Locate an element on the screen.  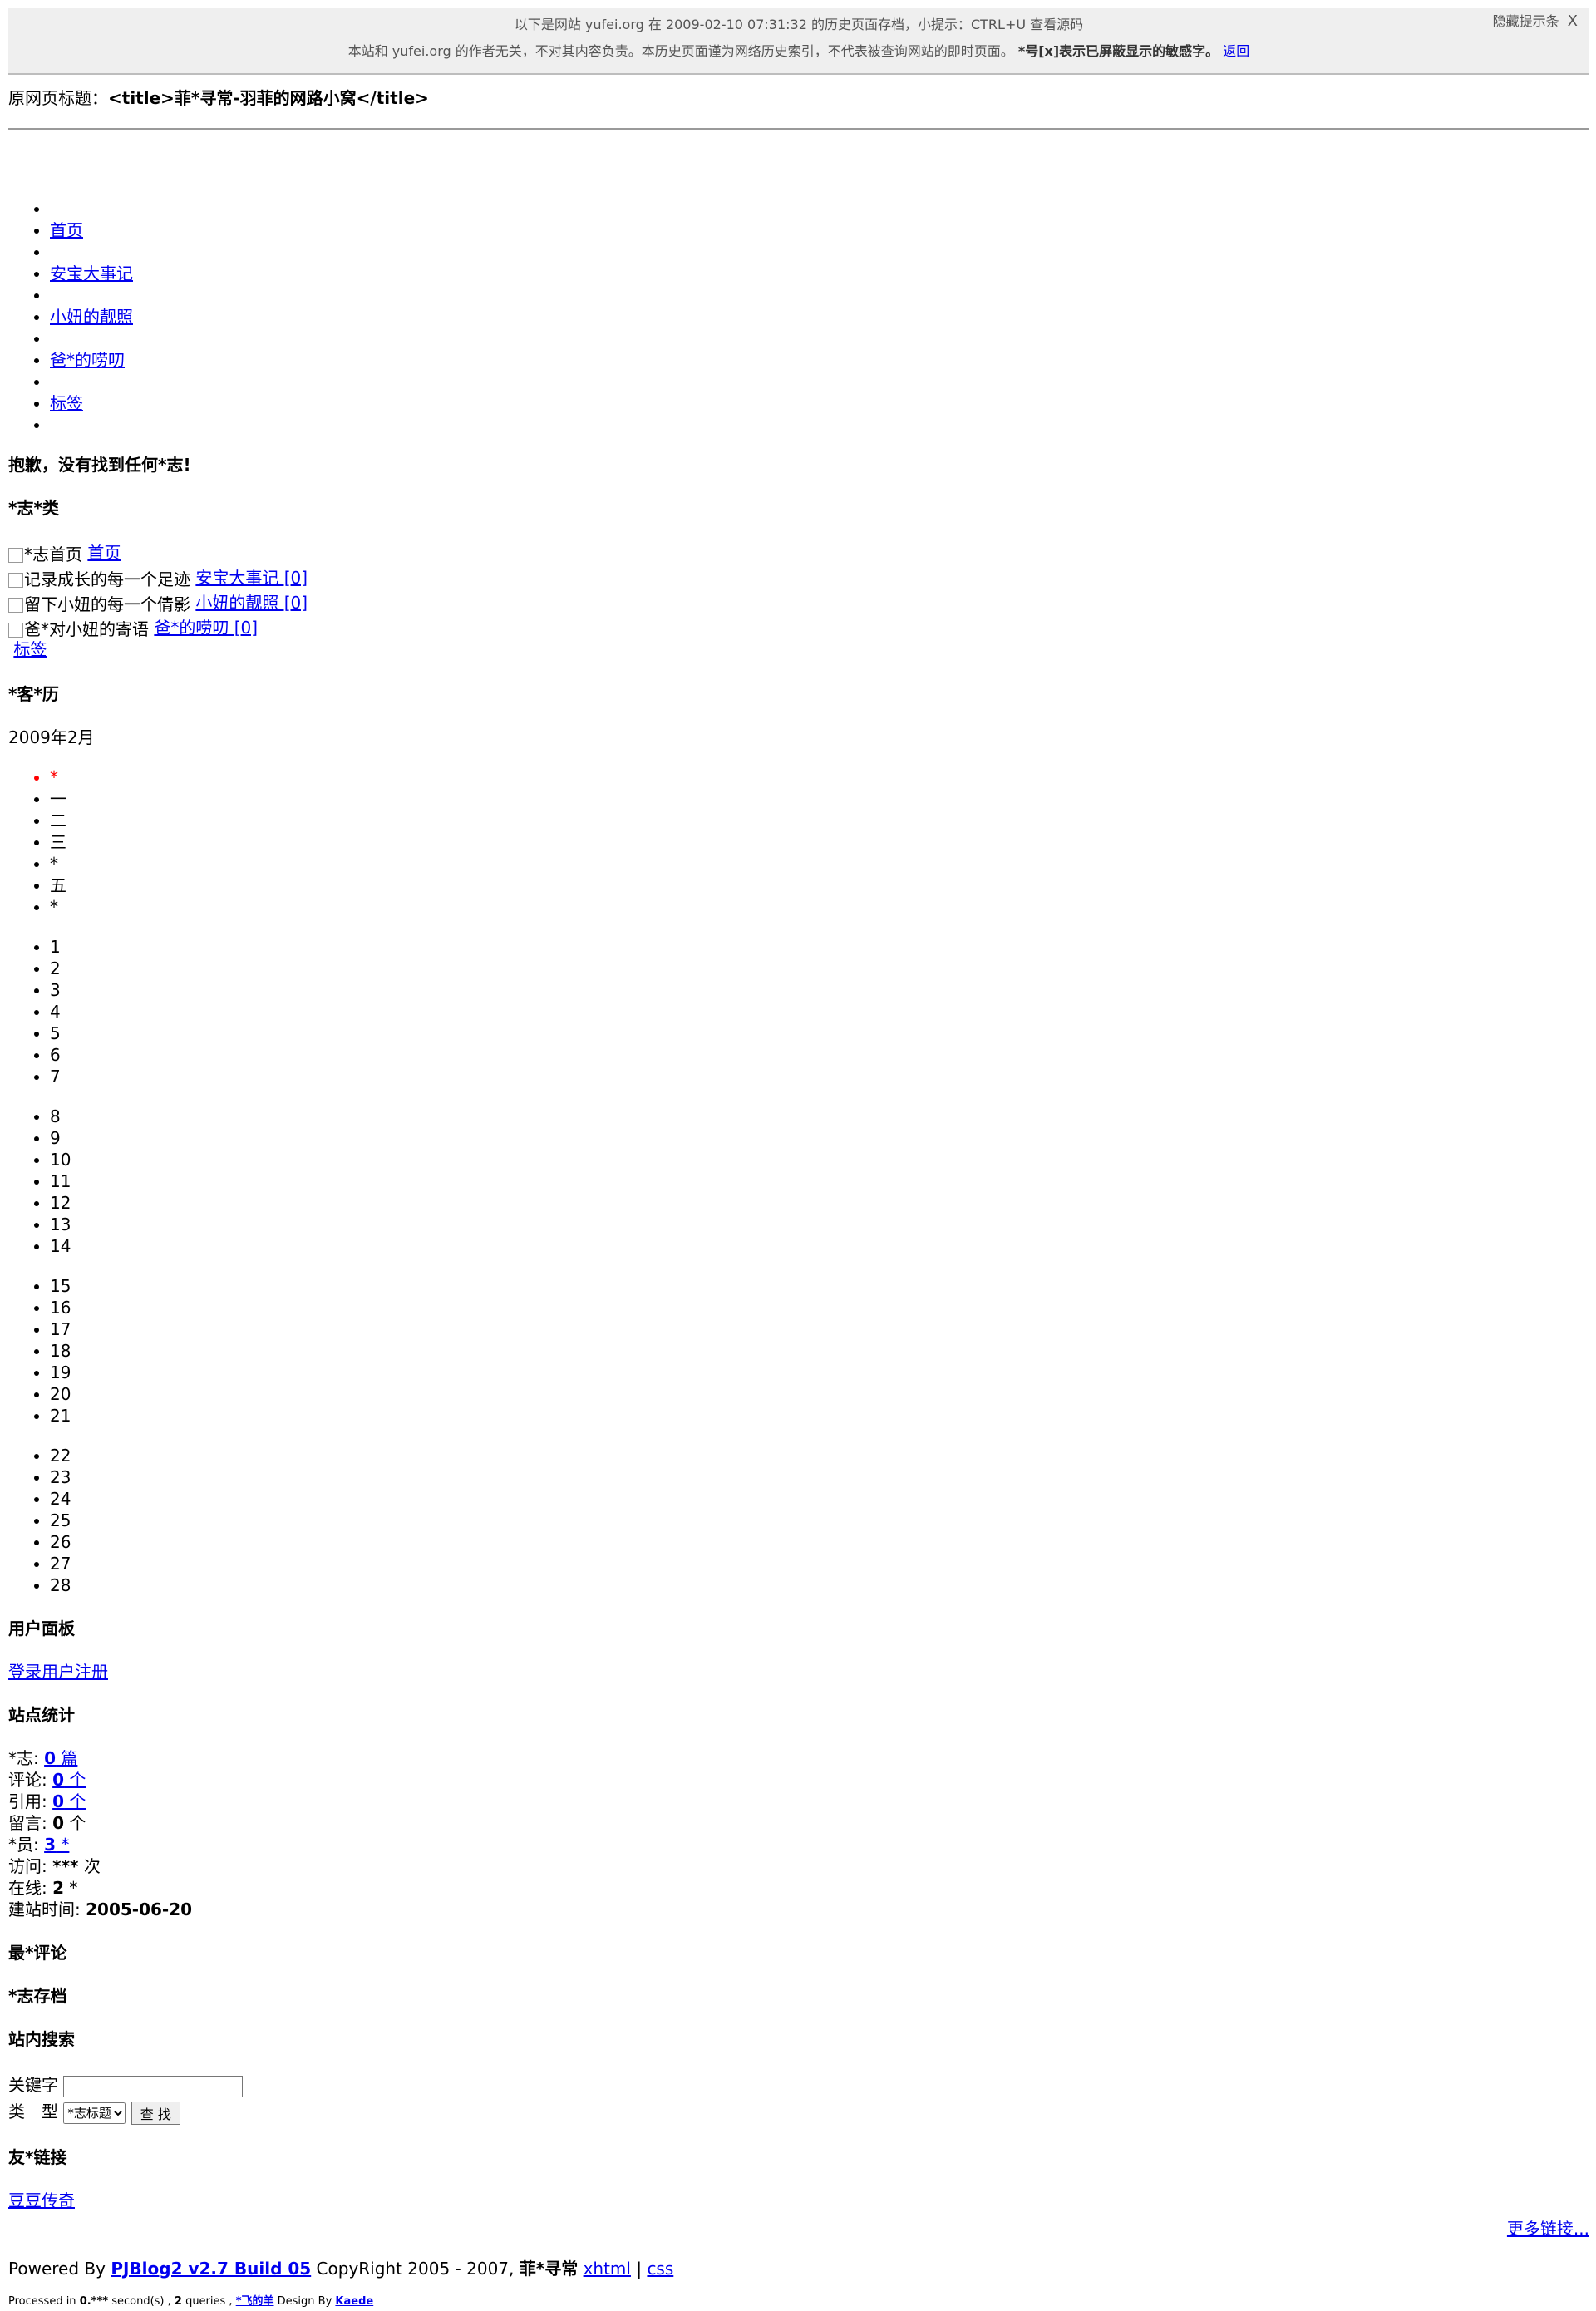
calendar-day: 24 is located at coordinates (819, 1499).